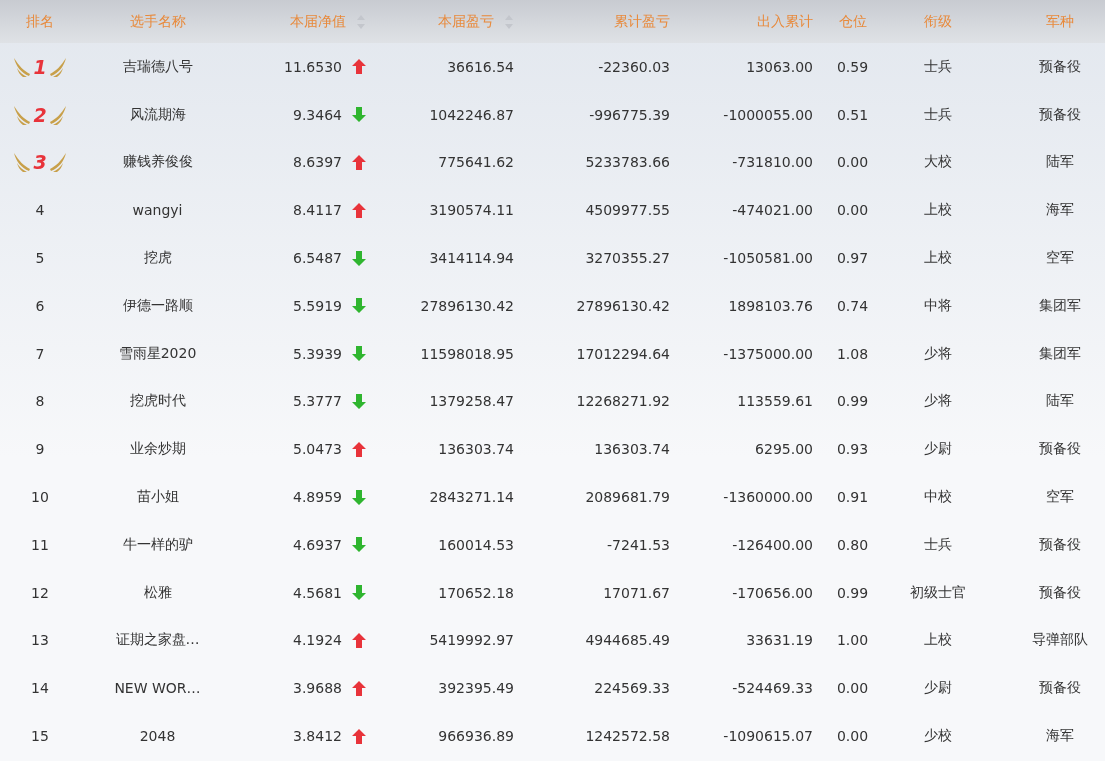 This screenshot has height=761, width=1105. I want to click on total-profit-value: -996775.39, so click(629, 114).